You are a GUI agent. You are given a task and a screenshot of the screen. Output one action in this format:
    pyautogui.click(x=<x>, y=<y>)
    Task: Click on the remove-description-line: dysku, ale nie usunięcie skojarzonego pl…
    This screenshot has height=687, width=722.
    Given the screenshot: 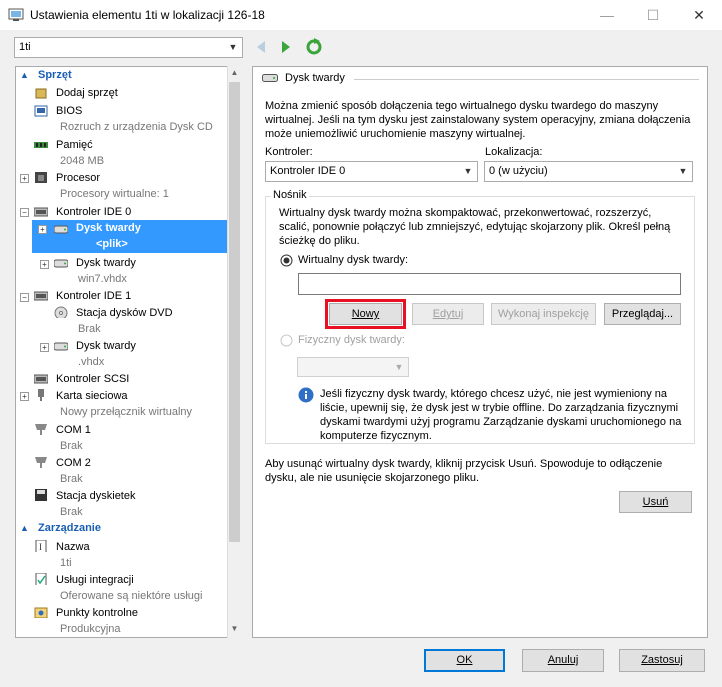 What is the action you would take?
    pyautogui.click(x=372, y=478)
    